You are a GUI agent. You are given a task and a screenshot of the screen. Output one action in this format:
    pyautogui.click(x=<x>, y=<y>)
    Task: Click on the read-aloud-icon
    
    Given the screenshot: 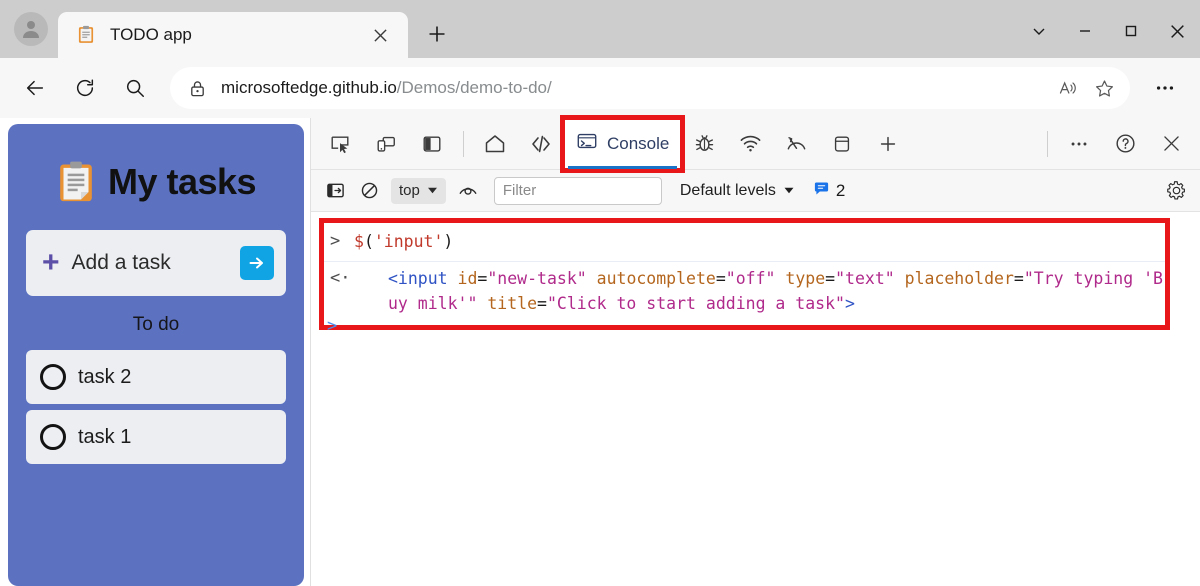 What is the action you would take?
    pyautogui.click(x=1068, y=88)
    